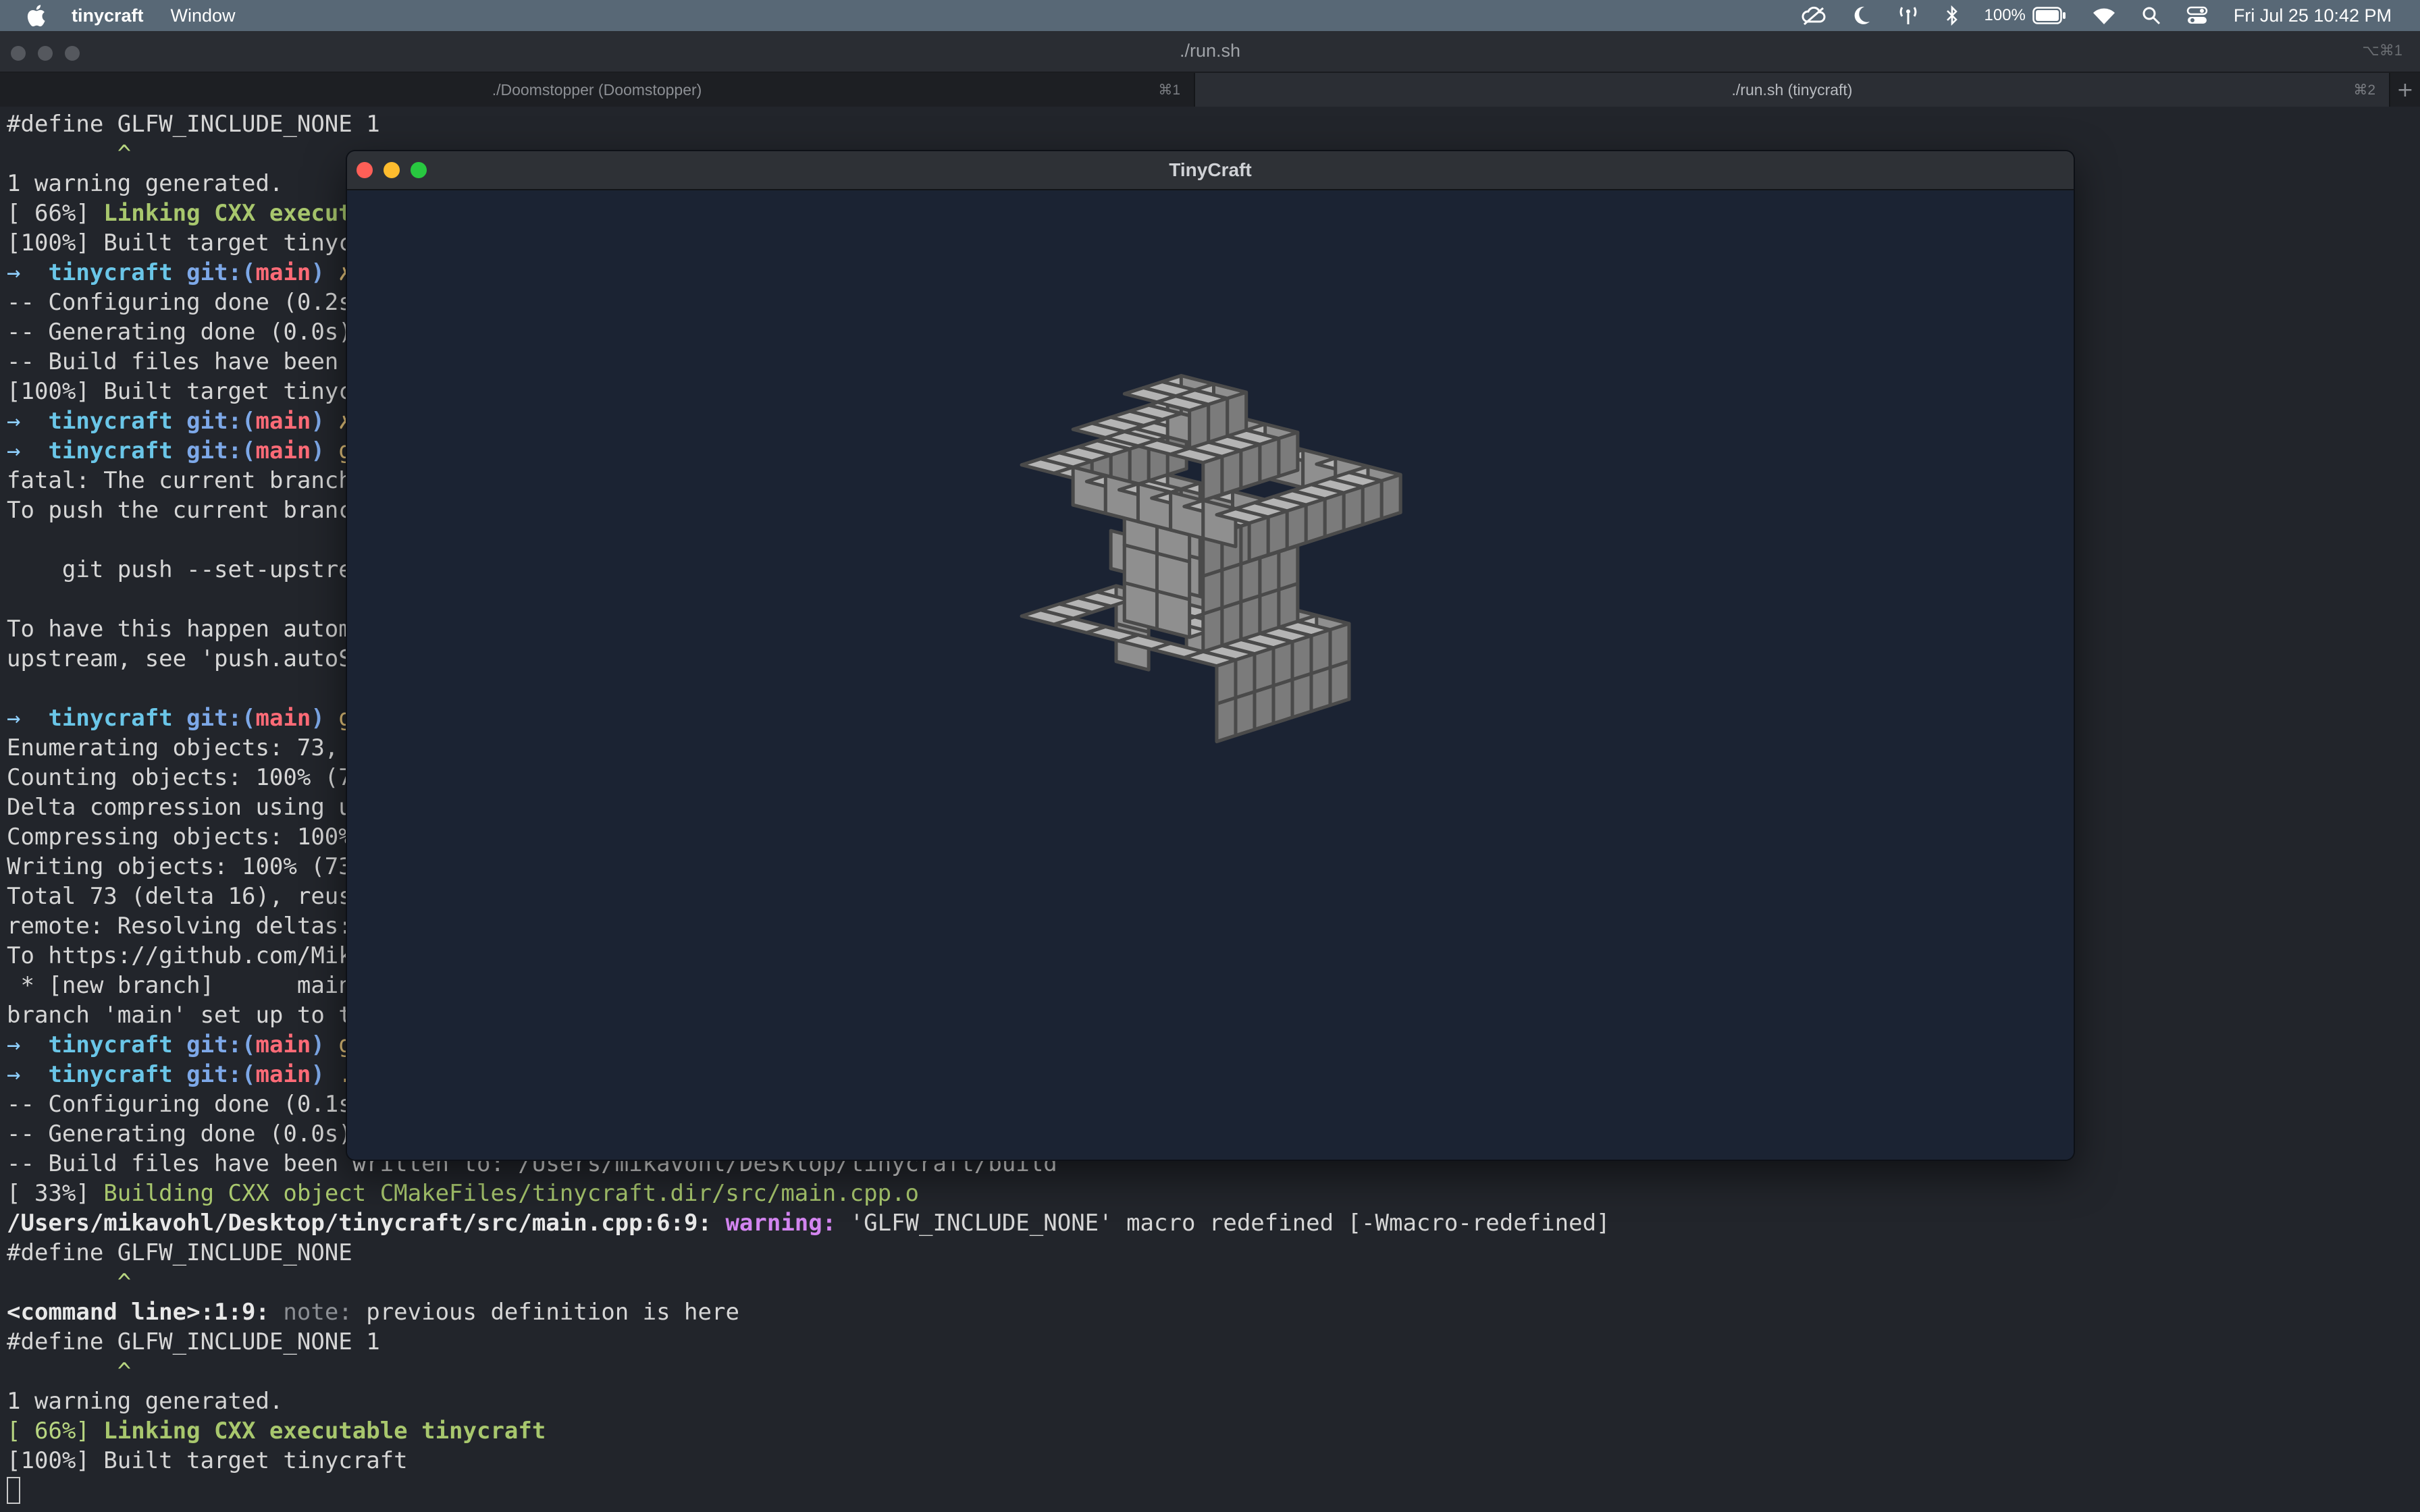 Image resolution: width=2420 pixels, height=1512 pixels. Describe the element at coordinates (179, 1104) in the screenshot. I see `terminal-line: -- Configuring done (0.1s` at that location.